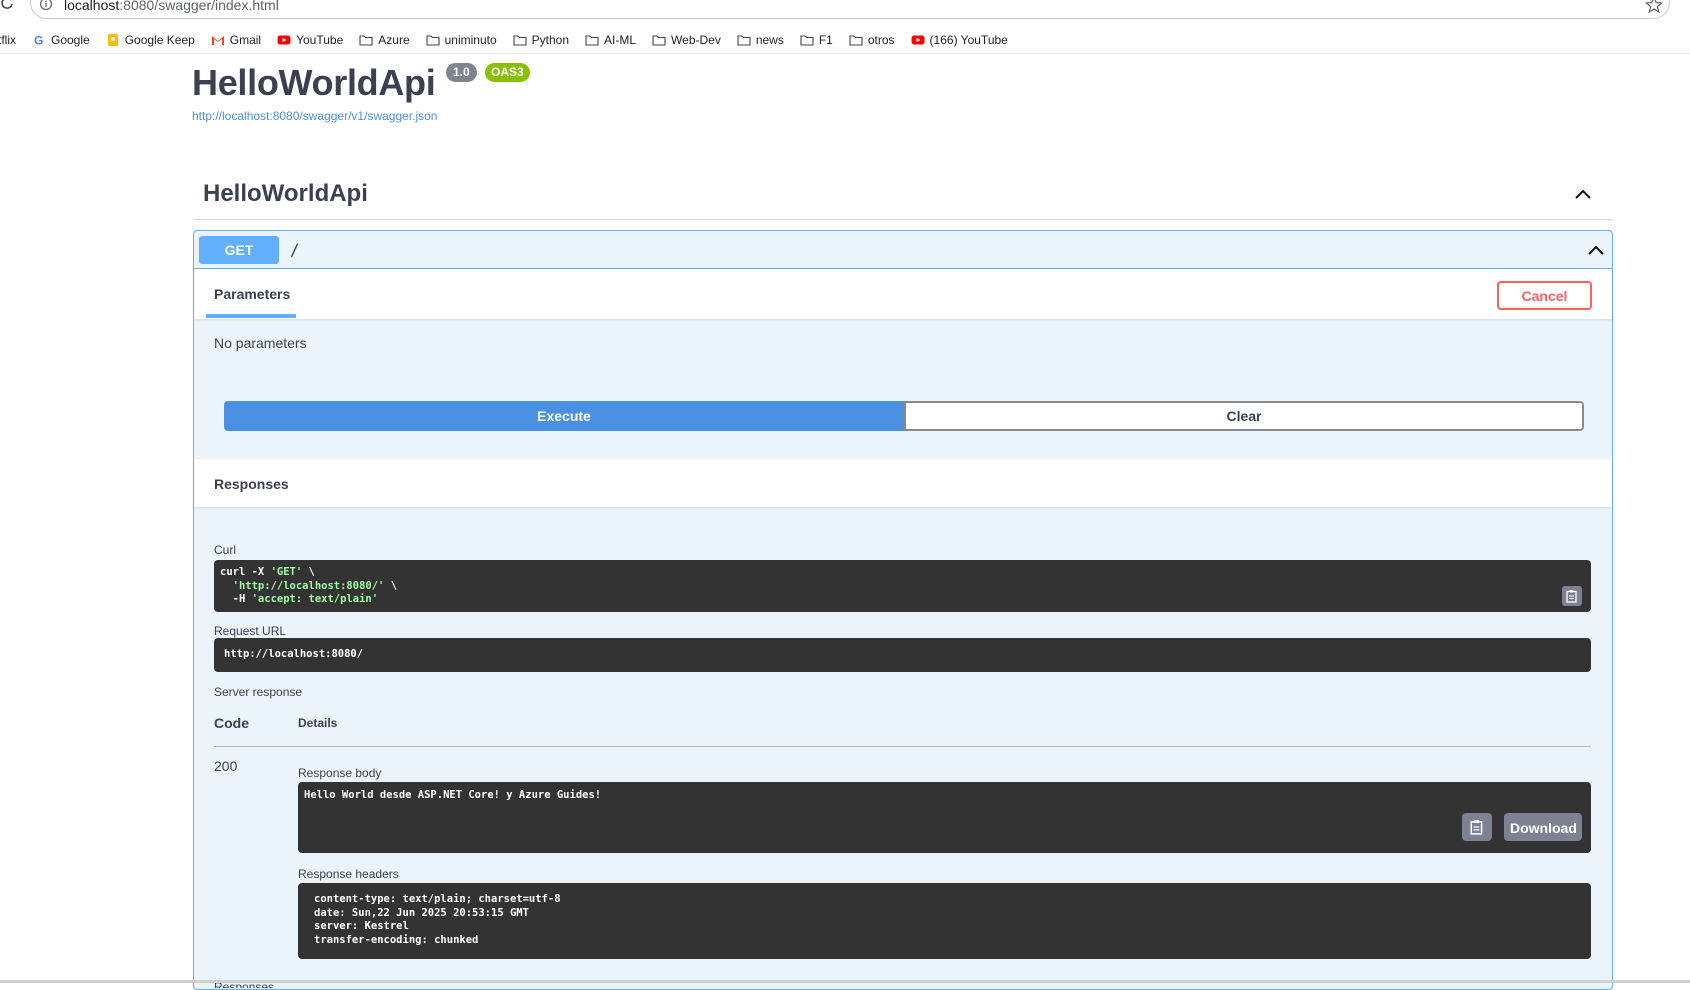  What do you see at coordinates (226, 766) in the screenshot?
I see `status-code: 200` at bounding box center [226, 766].